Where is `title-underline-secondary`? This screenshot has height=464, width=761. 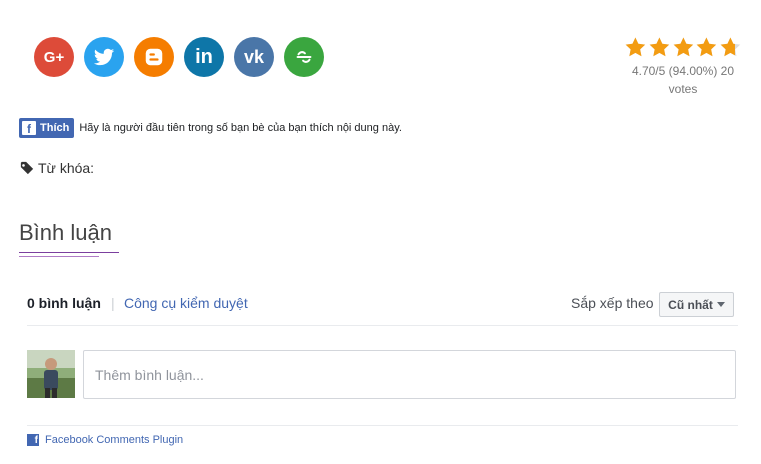
title-underline-secondary is located at coordinates (59, 256).